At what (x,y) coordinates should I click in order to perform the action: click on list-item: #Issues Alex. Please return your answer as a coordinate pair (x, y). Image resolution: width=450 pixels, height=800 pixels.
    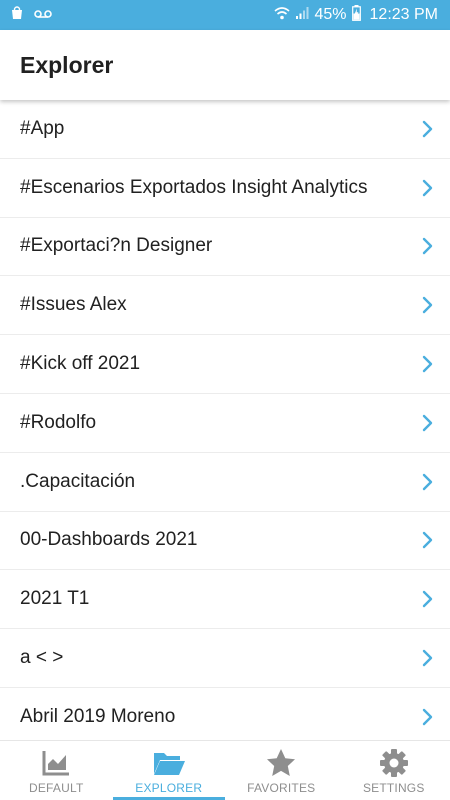
    Looking at the image, I should click on (225, 306).